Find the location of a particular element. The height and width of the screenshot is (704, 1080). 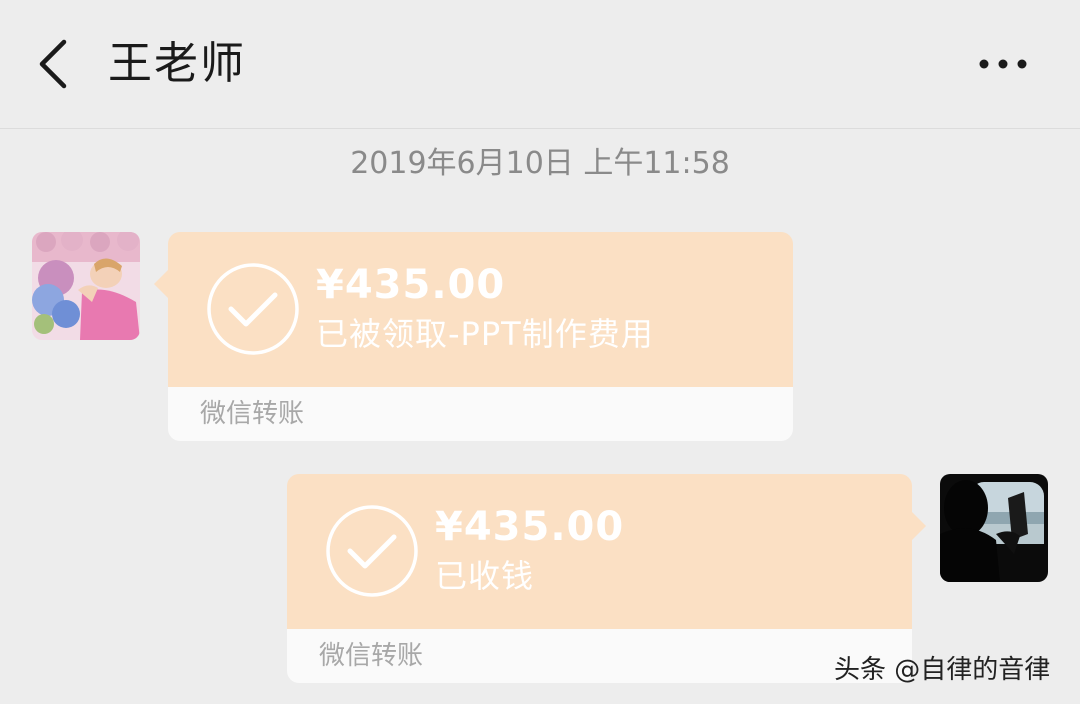

avatar-girl-with-hydrangeas-icon is located at coordinates (86, 286).